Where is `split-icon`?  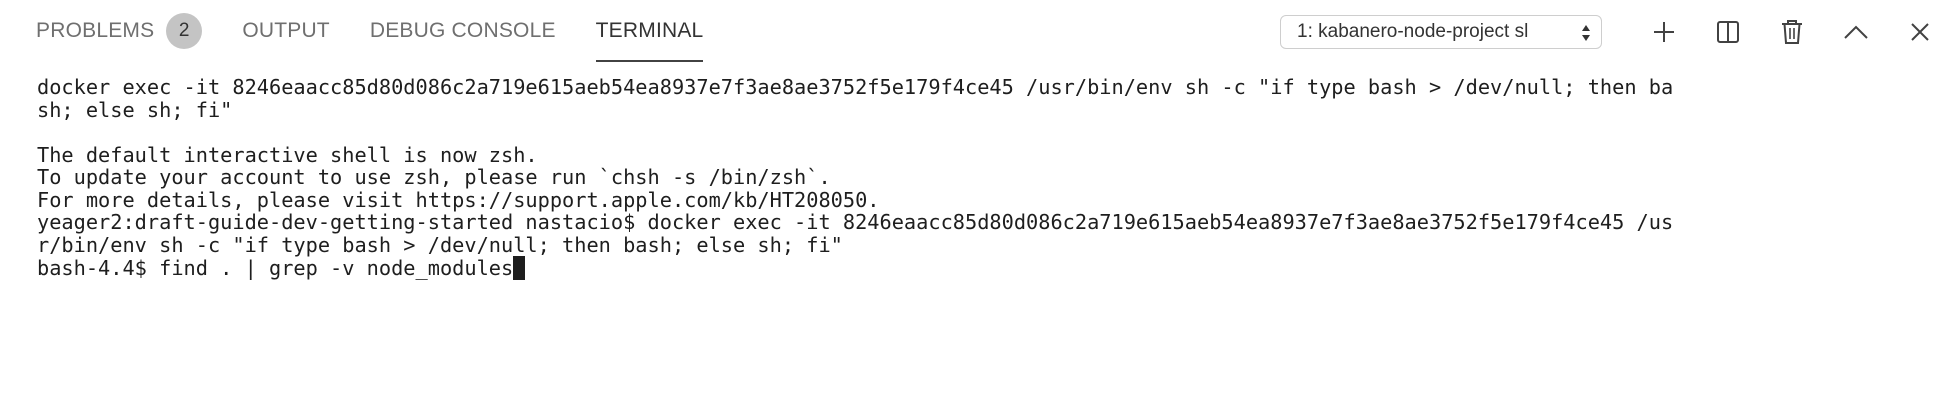
split-icon is located at coordinates (1728, 32).